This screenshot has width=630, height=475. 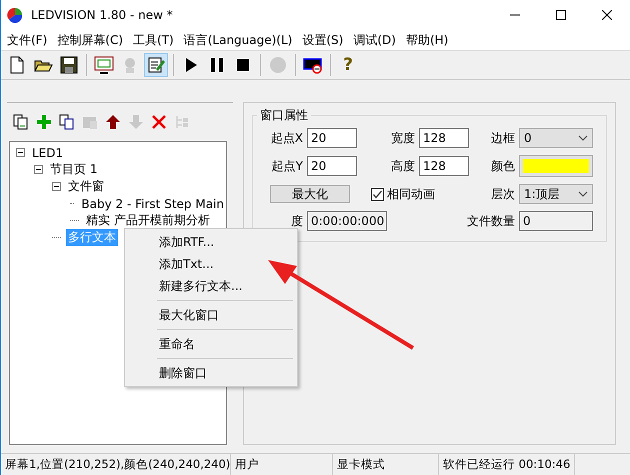 What do you see at coordinates (427, 40) in the screenshot?
I see `menu-item: 帮助(H)` at bounding box center [427, 40].